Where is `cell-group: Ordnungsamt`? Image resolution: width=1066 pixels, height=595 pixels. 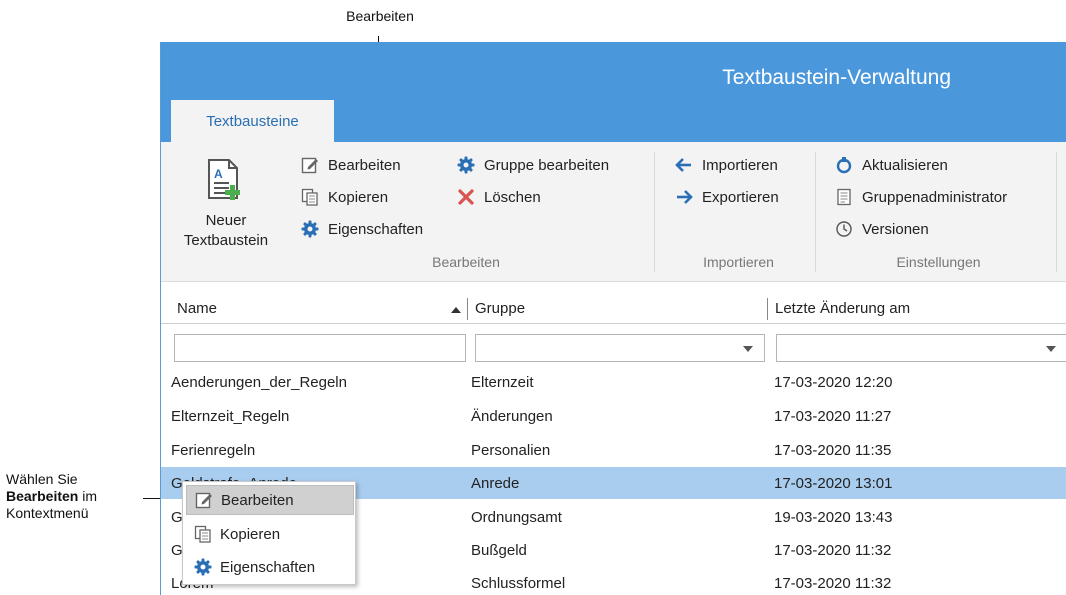
cell-group: Ordnungsamt is located at coordinates (516, 517).